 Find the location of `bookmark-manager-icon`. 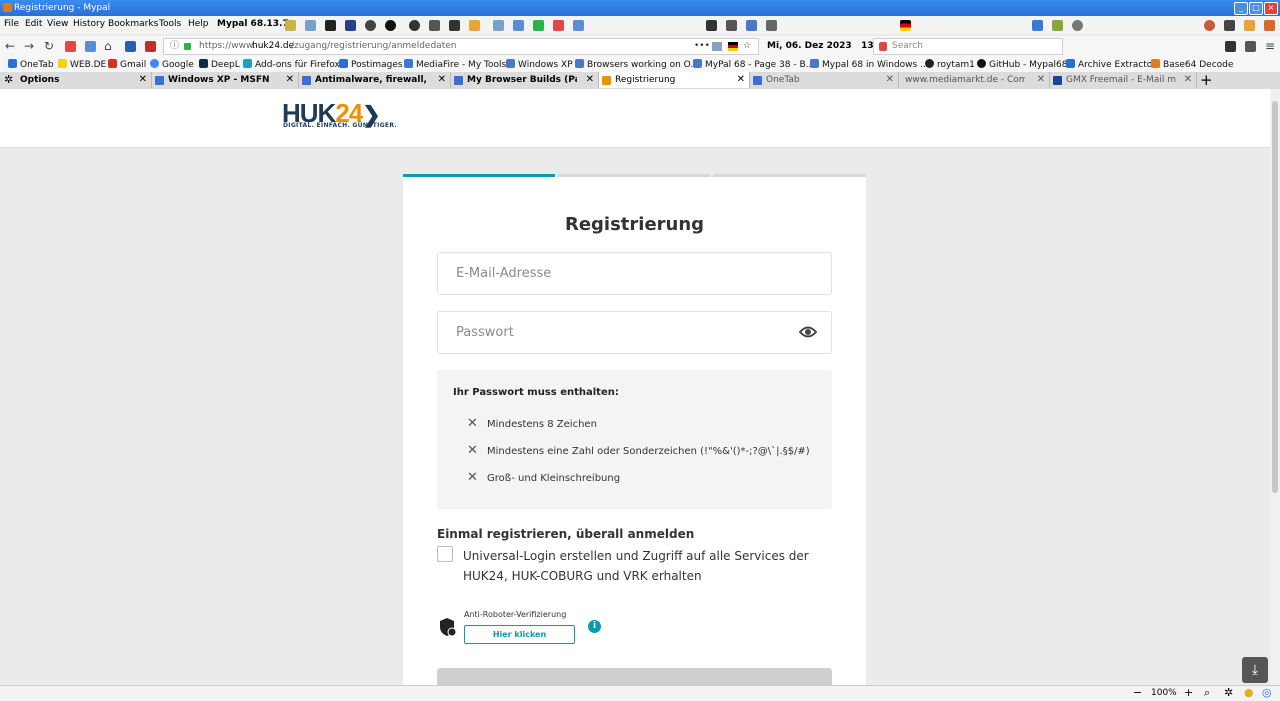

bookmark-manager-icon is located at coordinates (578, 25).